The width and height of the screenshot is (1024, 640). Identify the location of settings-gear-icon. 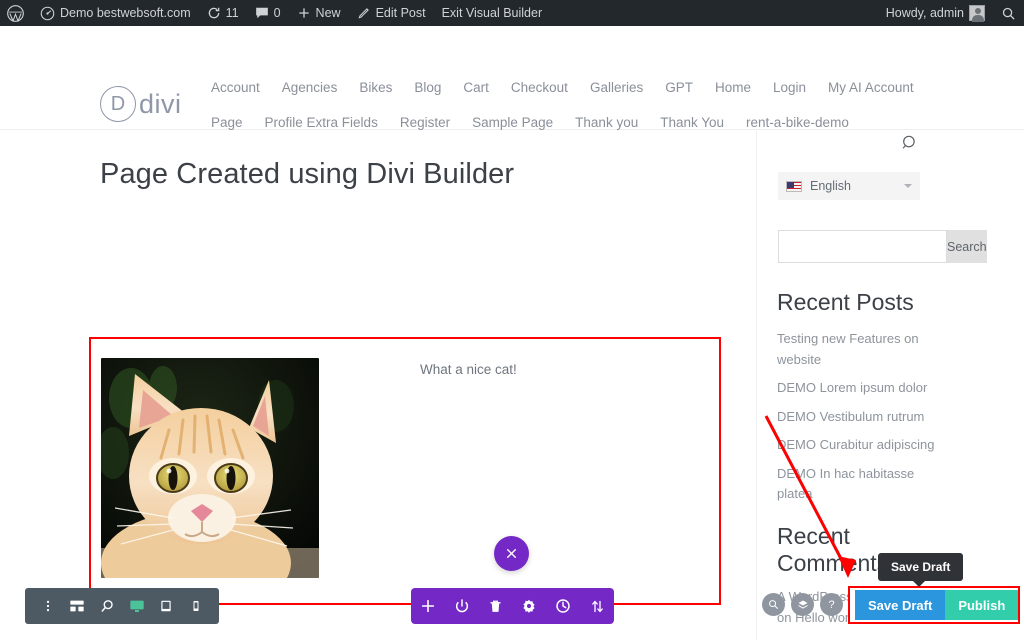
(529, 606).